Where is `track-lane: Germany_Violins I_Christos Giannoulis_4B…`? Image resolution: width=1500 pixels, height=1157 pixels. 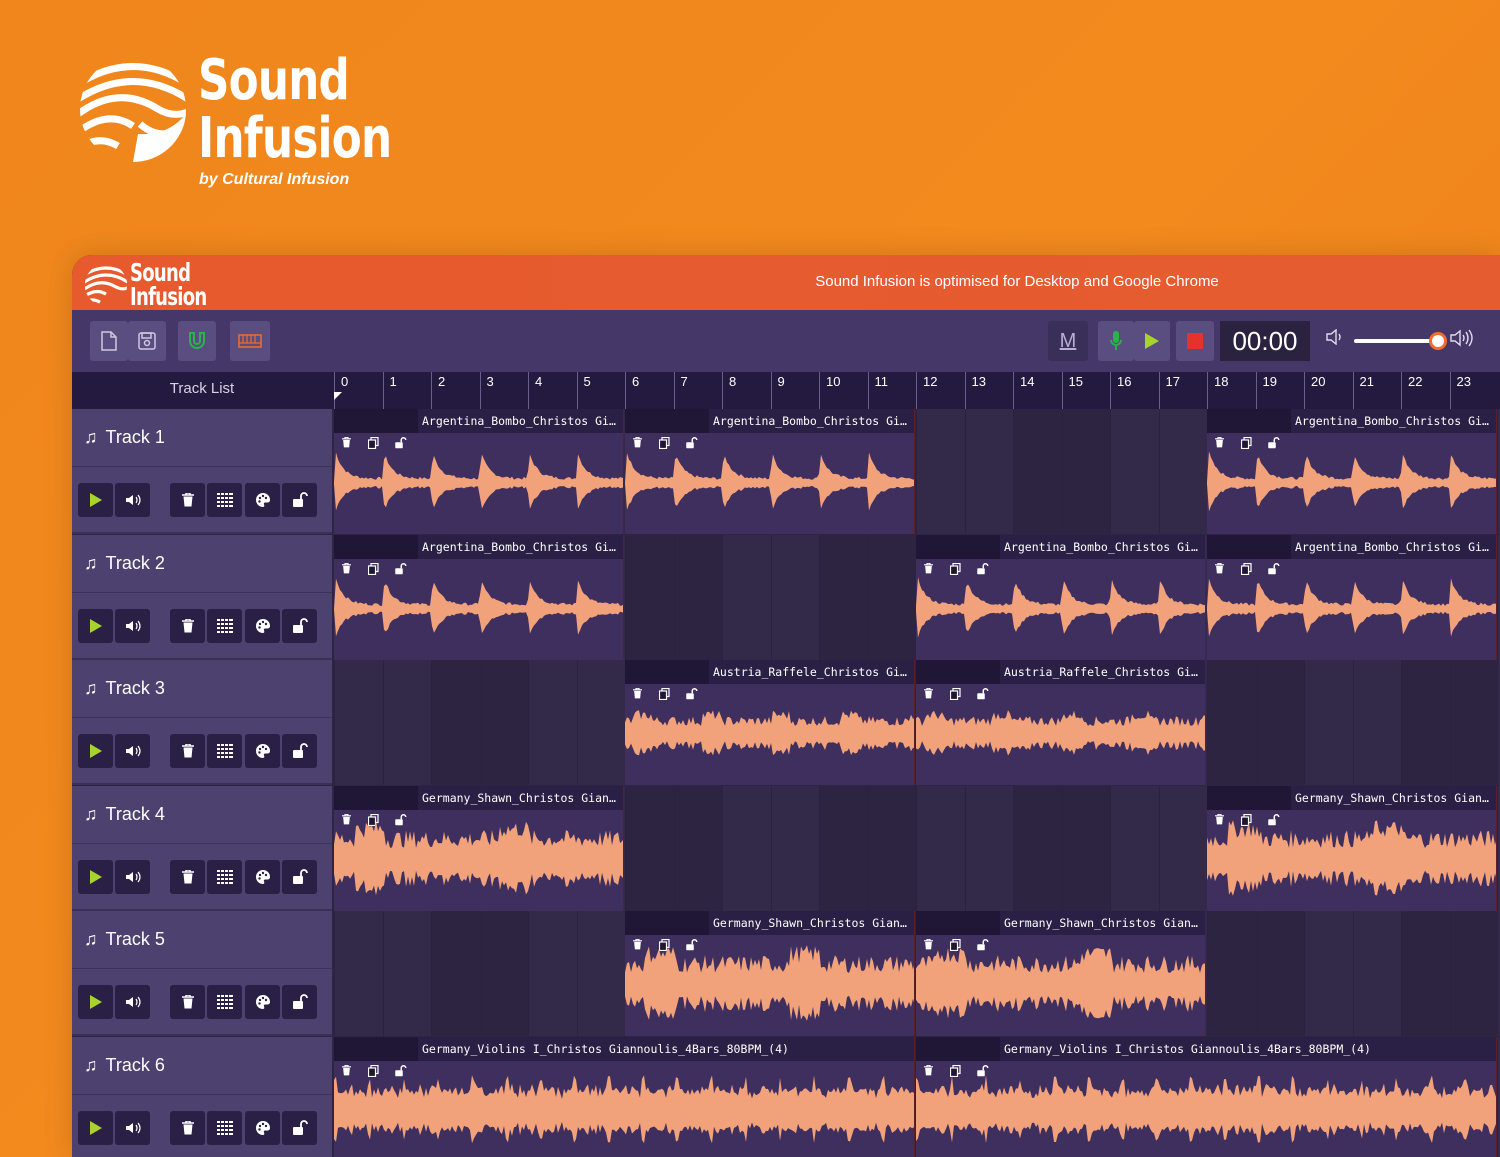 track-lane: Germany_Violins I_Christos Giannoulis_4B… is located at coordinates (917, 1096).